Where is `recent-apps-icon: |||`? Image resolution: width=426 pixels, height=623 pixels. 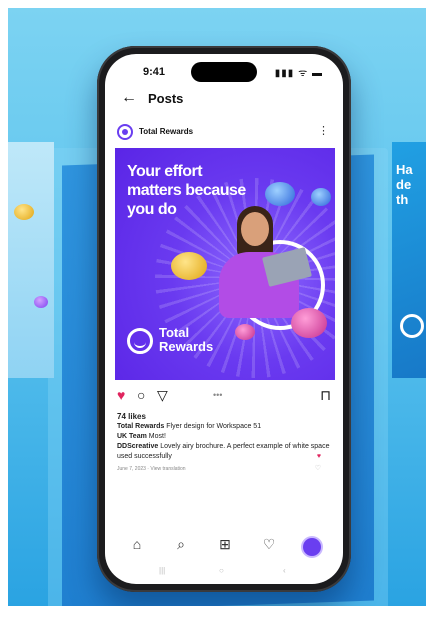 recent-apps-icon: ||| is located at coordinates (162, 570).